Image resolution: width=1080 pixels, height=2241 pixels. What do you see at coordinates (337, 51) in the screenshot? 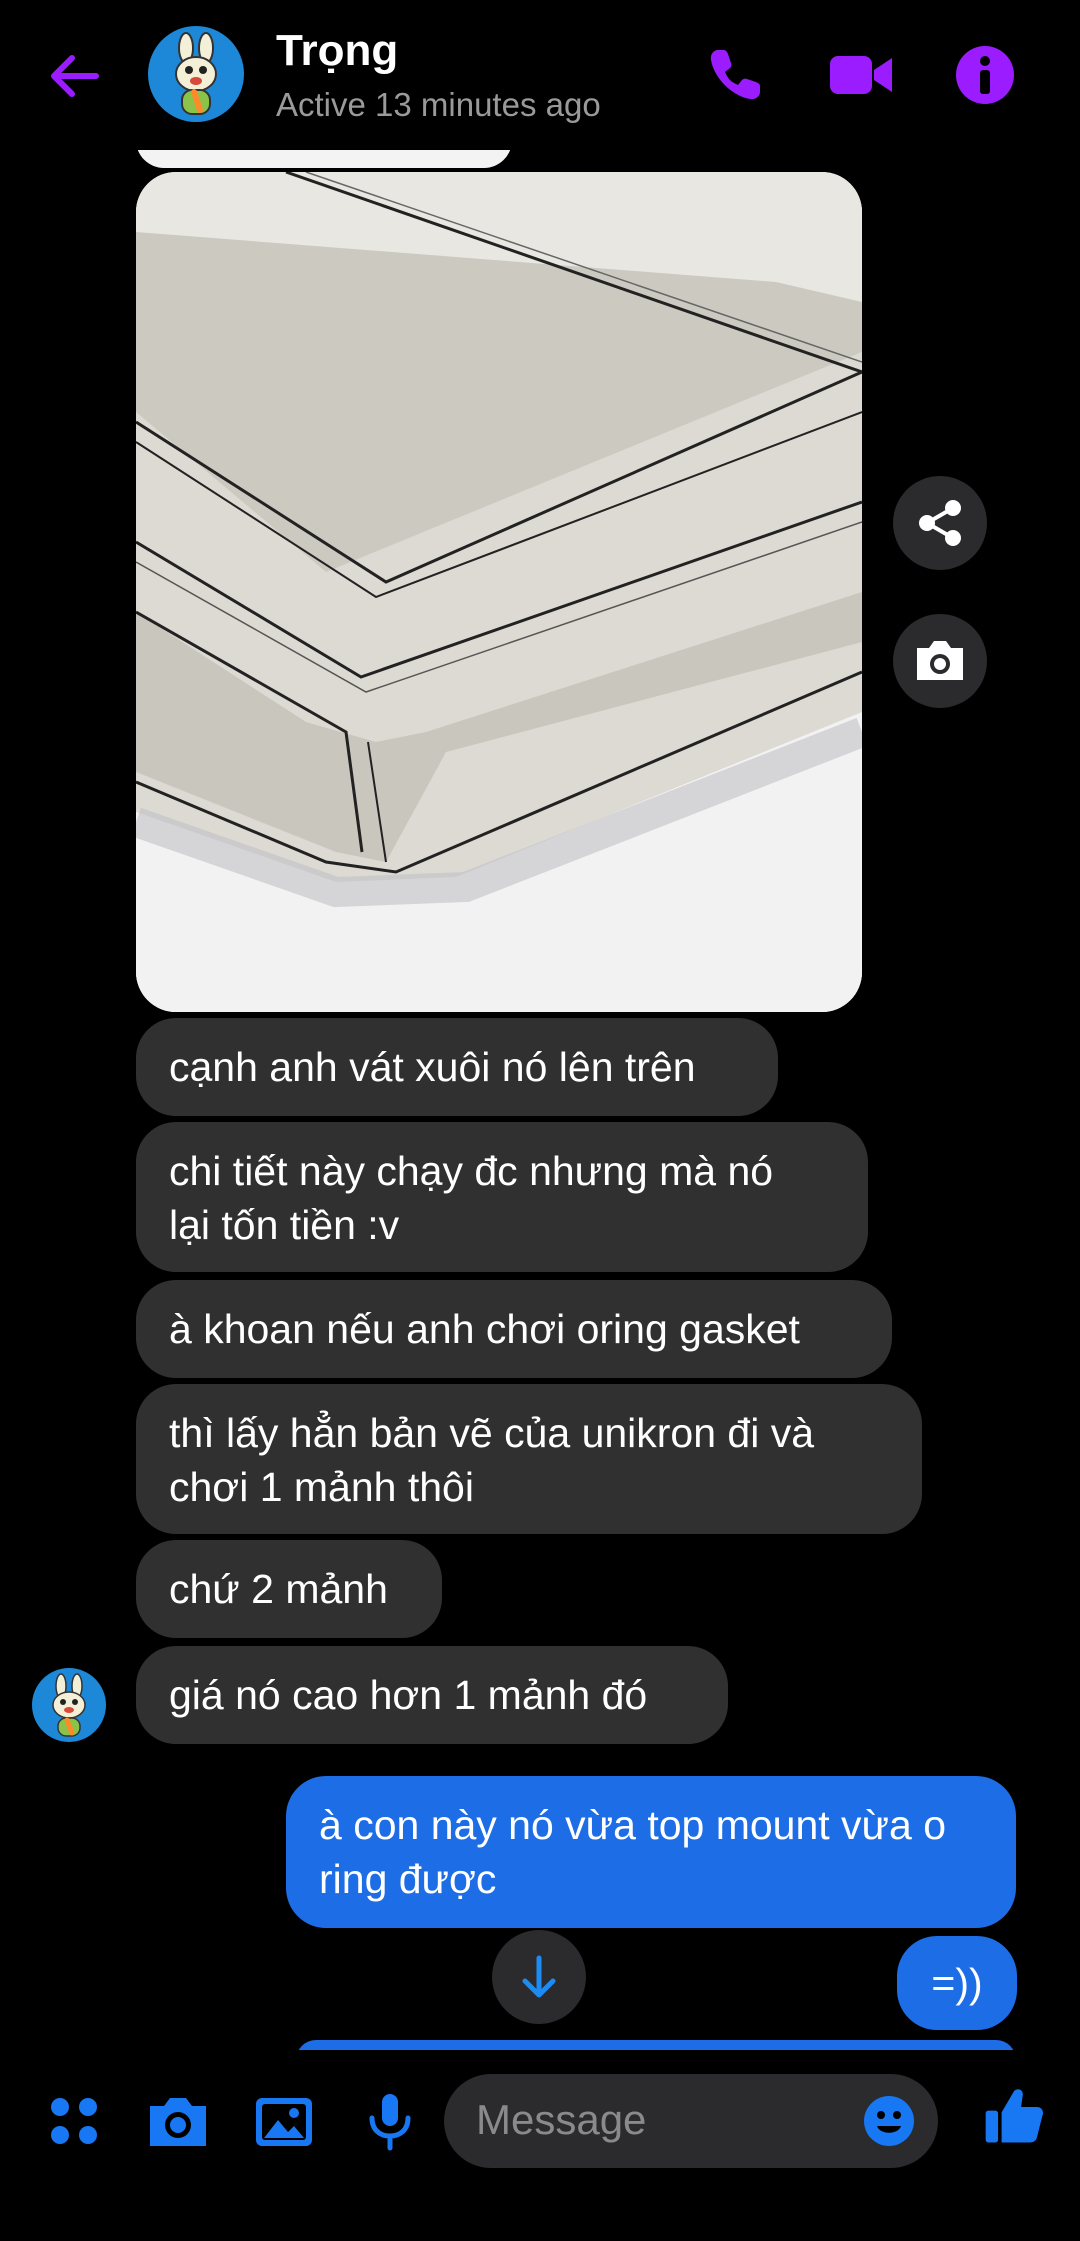
I see `contact-name: Trọng` at bounding box center [337, 51].